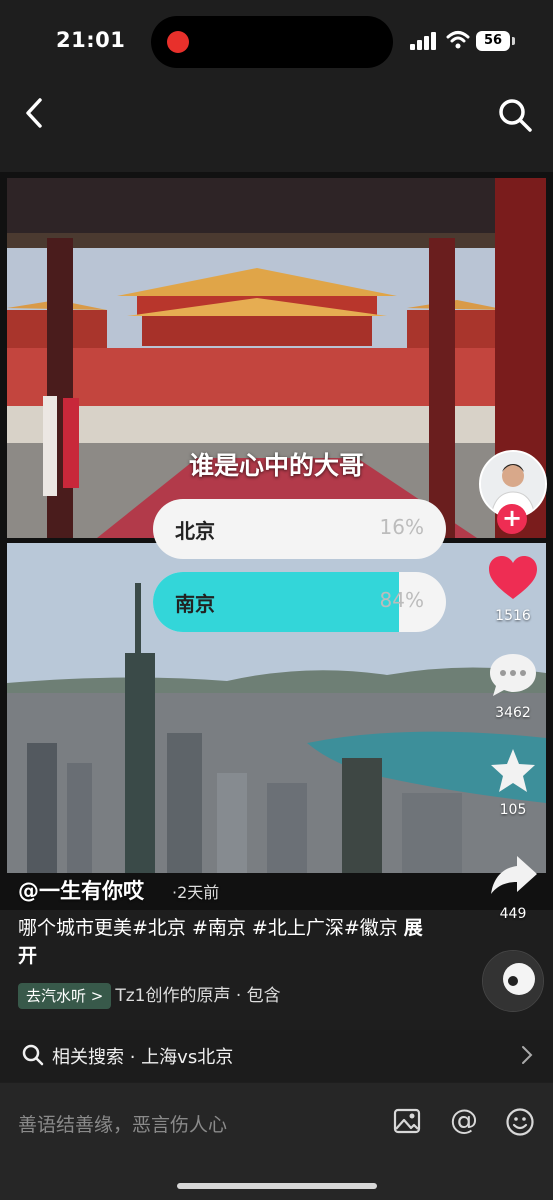 The height and width of the screenshot is (1200, 553). I want to click on music-title: Tz1创作的原声 · 包含, so click(198, 996).